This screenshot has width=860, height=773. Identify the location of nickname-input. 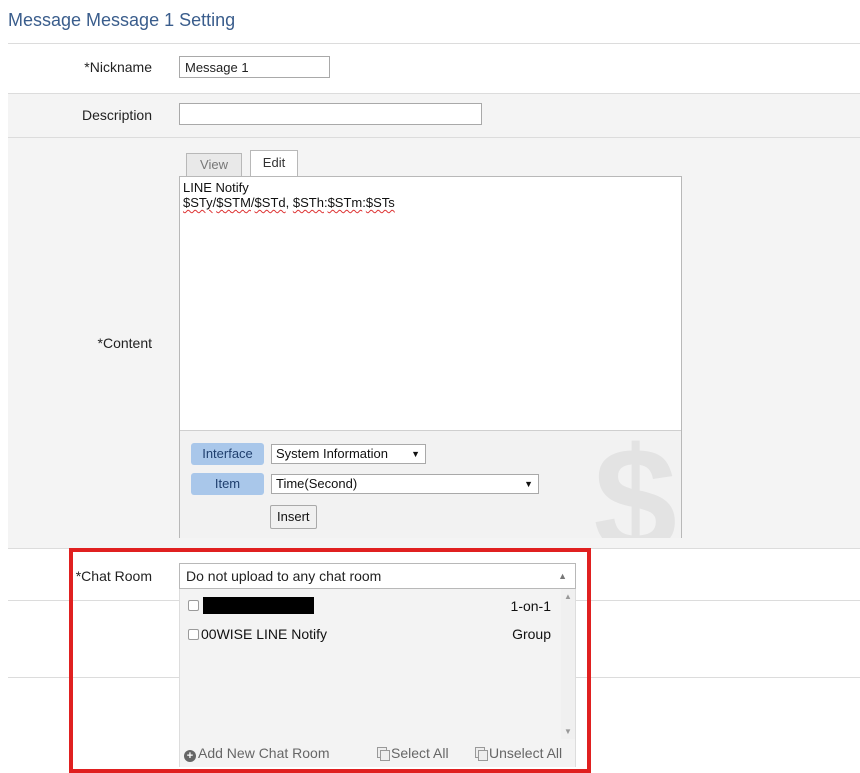
(254, 67).